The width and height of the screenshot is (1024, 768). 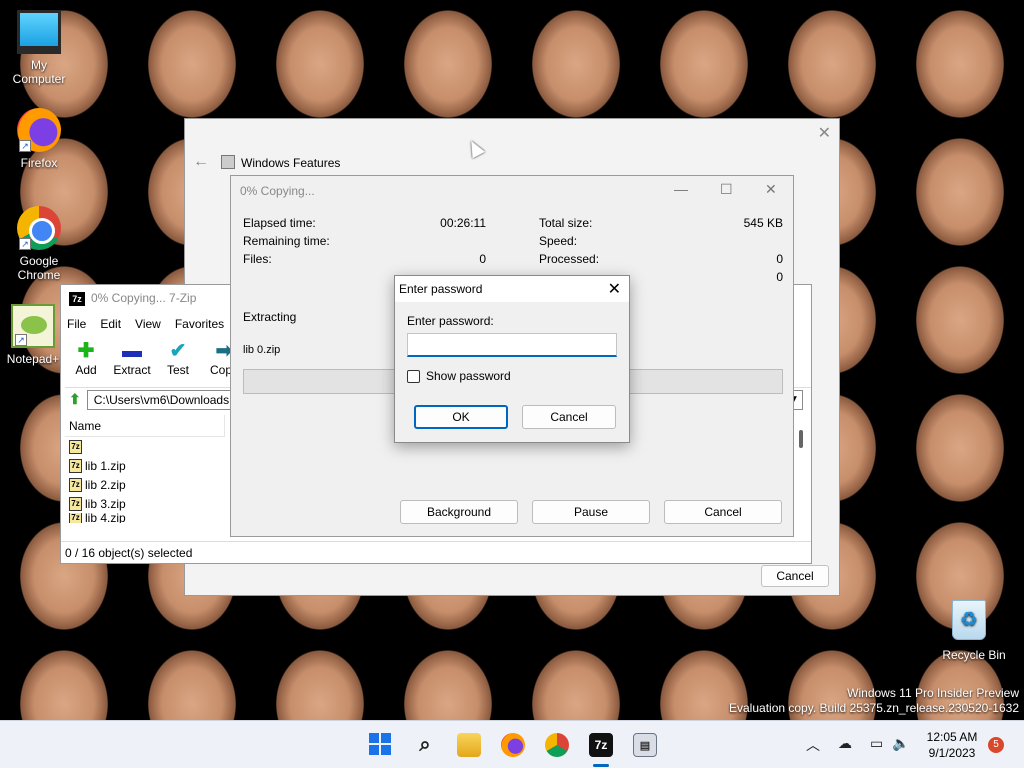 I want to click on menu-edit: Edit, so click(x=110, y=324).